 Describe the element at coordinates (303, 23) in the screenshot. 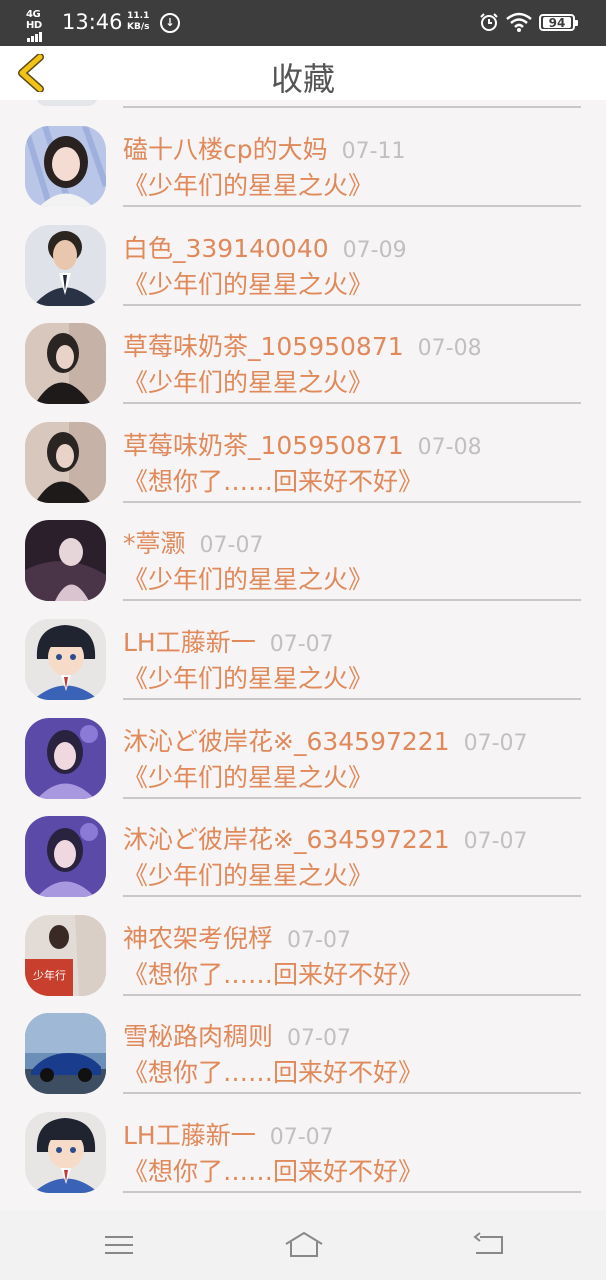

I see `status-bar: 4G HD 13:46 11.1 KB/s ↓ 94` at that location.